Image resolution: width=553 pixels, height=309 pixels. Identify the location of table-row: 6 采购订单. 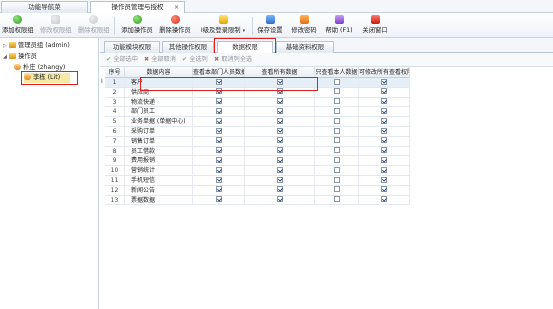
(257, 132).